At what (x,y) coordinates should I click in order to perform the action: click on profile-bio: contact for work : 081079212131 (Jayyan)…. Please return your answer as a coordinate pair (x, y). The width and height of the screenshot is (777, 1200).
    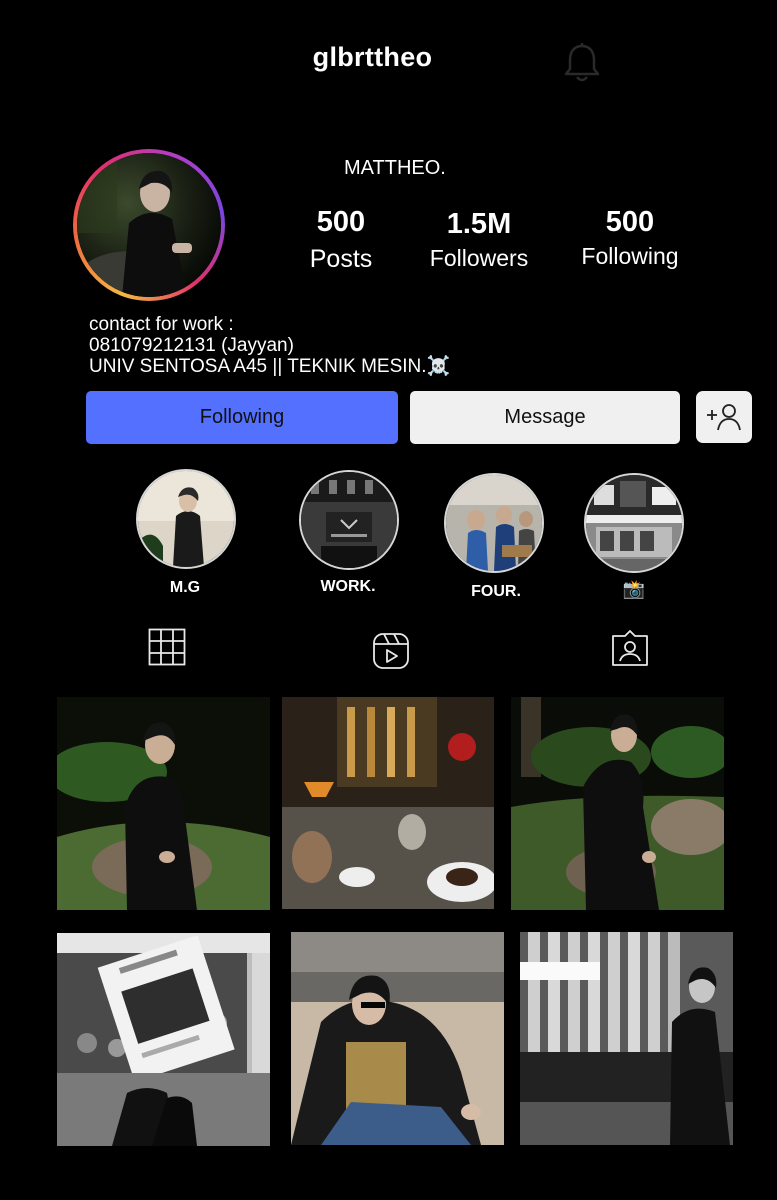
    Looking at the image, I should click on (269, 345).